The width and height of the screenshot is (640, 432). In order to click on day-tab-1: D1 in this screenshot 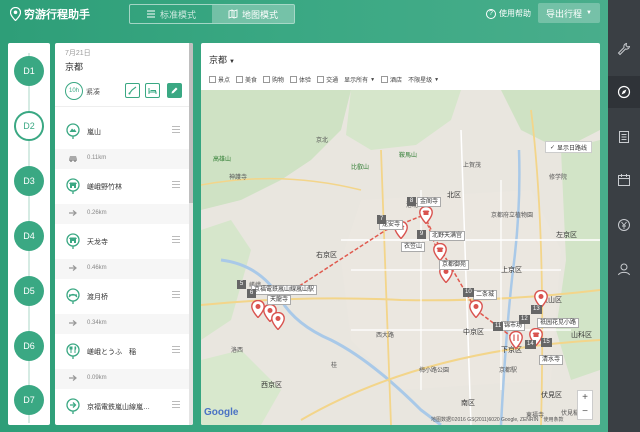, I will do `click(29, 71)`.